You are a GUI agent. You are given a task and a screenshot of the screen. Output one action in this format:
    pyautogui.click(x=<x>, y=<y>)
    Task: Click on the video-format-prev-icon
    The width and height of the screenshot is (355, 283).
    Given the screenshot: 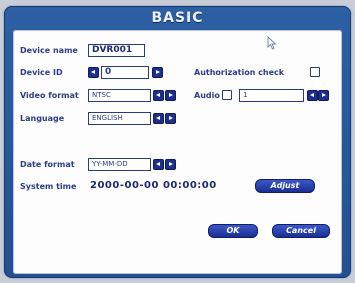 What is the action you would take?
    pyautogui.click(x=158, y=95)
    